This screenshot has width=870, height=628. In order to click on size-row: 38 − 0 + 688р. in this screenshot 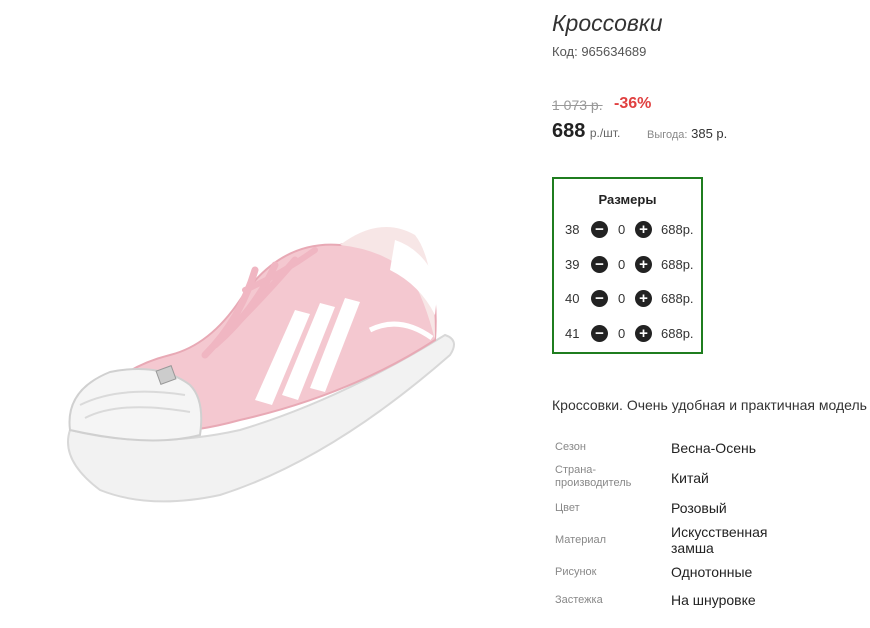, I will do `click(632, 230)`.